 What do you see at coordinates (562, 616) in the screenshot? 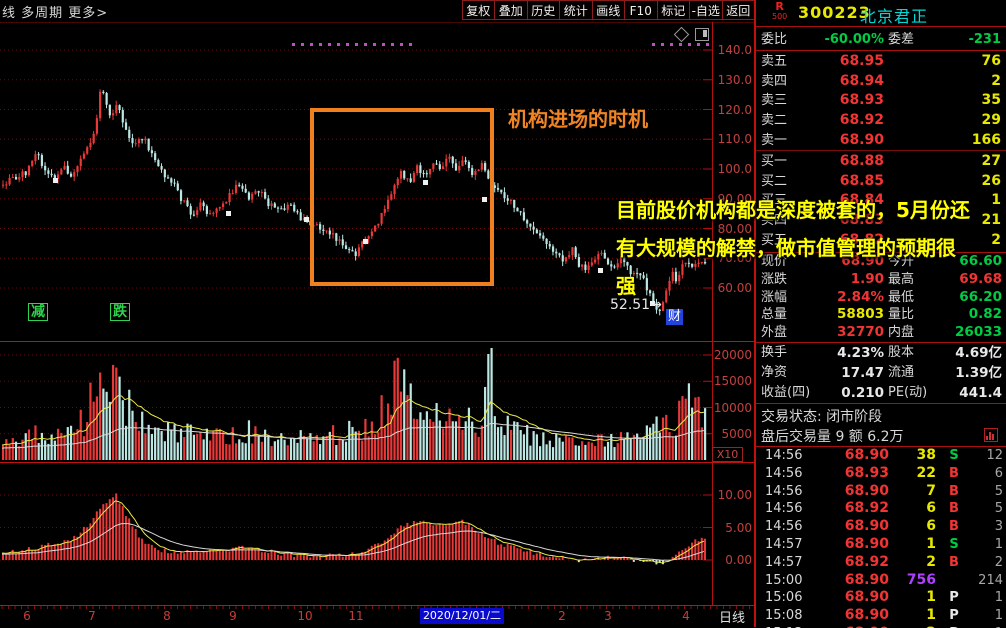
I see `date-tick-label: 2` at bounding box center [562, 616].